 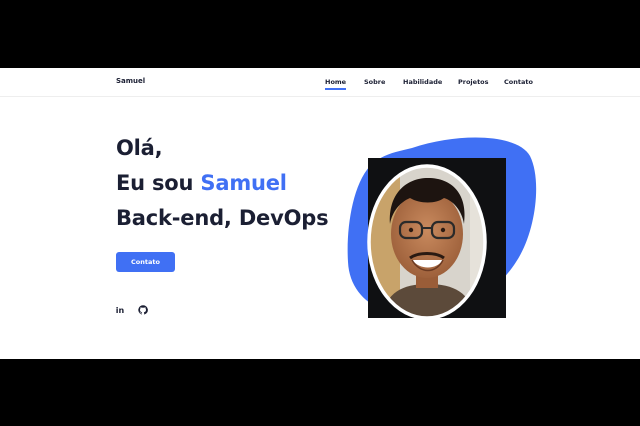 What do you see at coordinates (130, 81) in the screenshot?
I see `brand-logo: Samuel` at bounding box center [130, 81].